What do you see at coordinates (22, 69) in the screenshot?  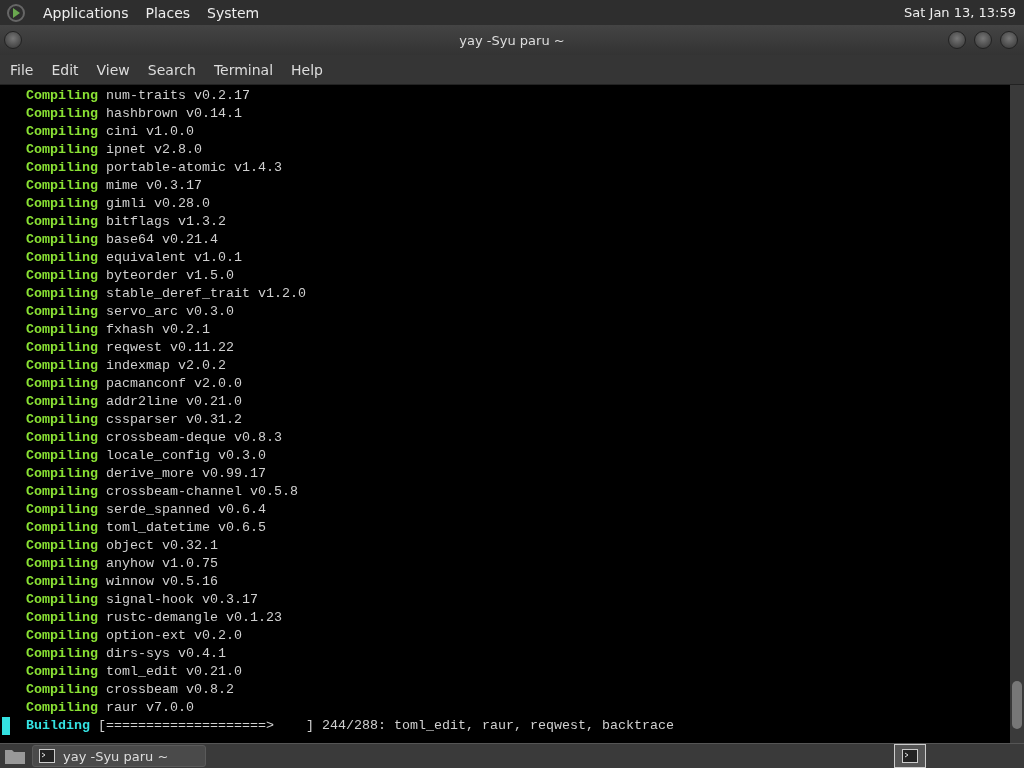 I see `menu-item: File` at bounding box center [22, 69].